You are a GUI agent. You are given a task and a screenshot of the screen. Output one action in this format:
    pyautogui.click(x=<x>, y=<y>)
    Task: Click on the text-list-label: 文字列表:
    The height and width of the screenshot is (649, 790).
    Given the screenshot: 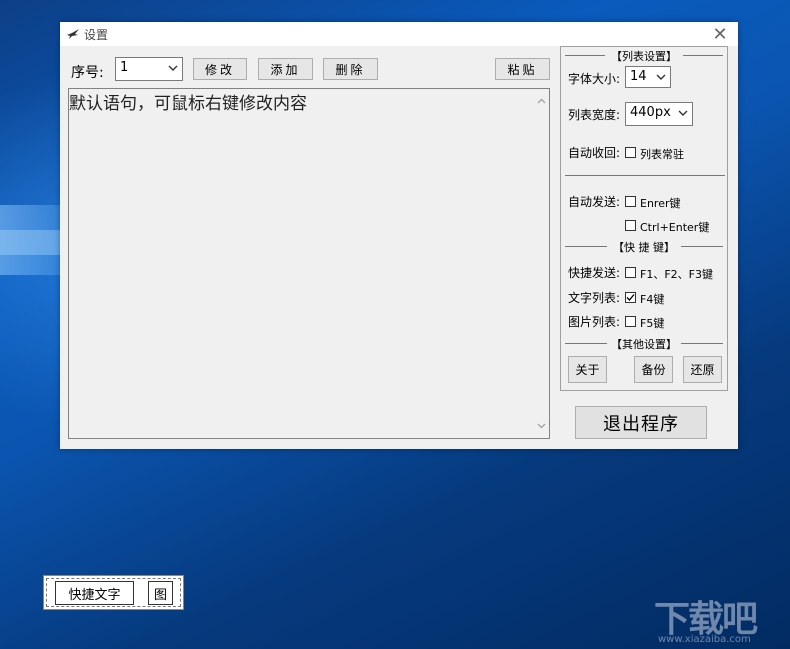 What is the action you would take?
    pyautogui.click(x=594, y=298)
    